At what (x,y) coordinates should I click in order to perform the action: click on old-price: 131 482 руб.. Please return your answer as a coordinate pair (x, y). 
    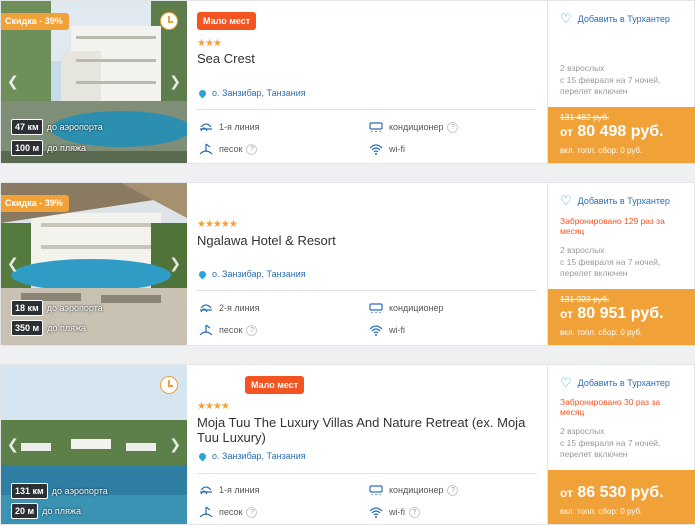
    Looking at the image, I should click on (585, 117).